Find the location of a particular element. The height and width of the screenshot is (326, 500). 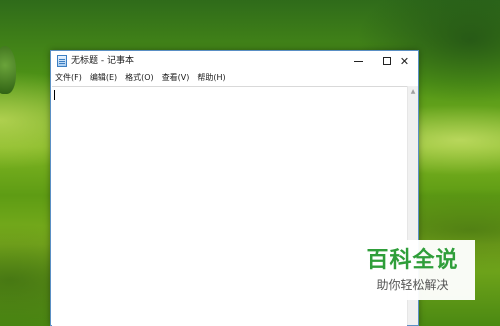

menu-file: 文件(F) is located at coordinates (68, 78).